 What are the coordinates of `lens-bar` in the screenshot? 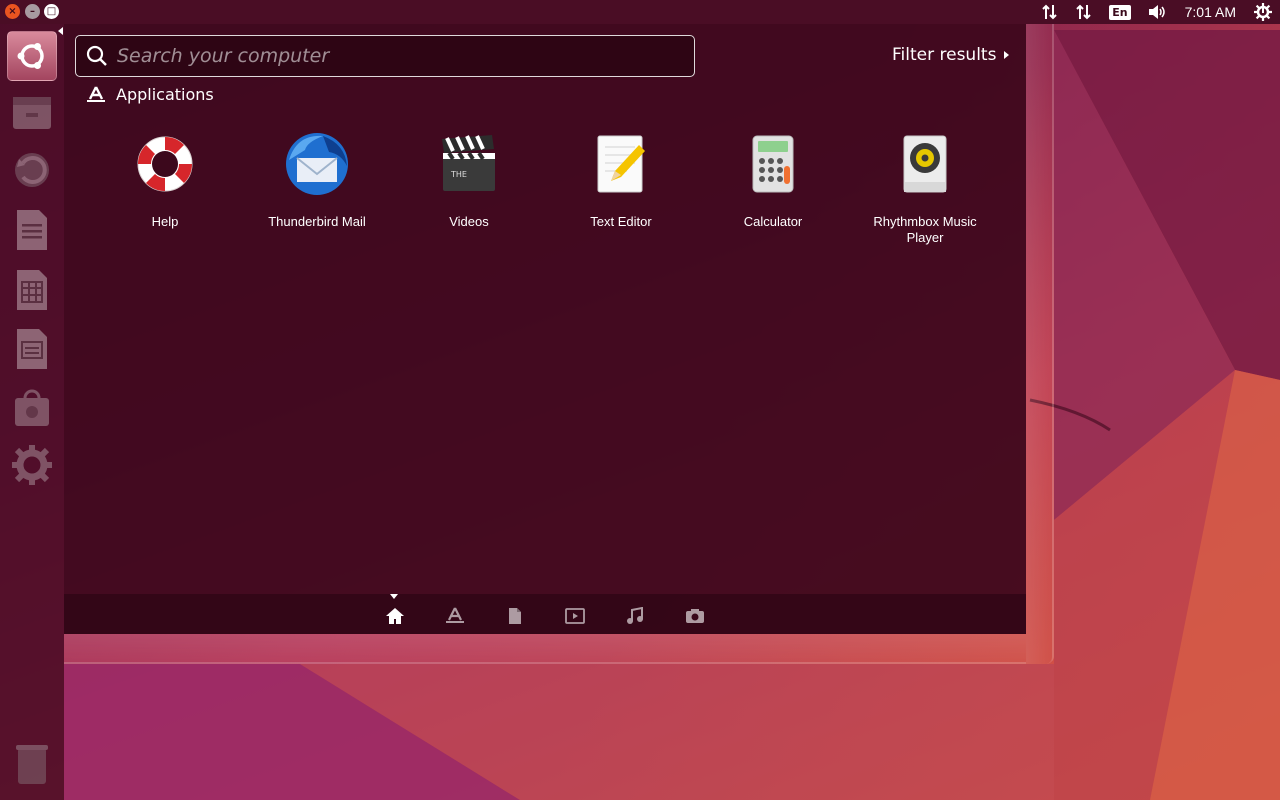 It's located at (545, 614).